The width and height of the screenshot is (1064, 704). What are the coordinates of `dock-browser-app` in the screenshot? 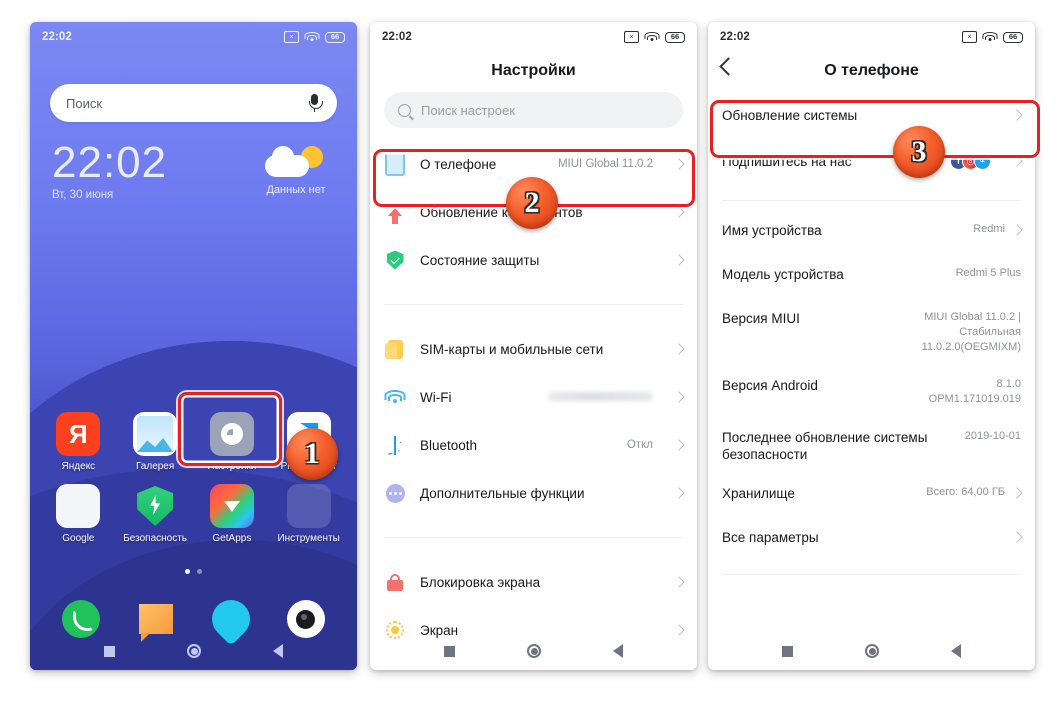 It's located at (231, 619).